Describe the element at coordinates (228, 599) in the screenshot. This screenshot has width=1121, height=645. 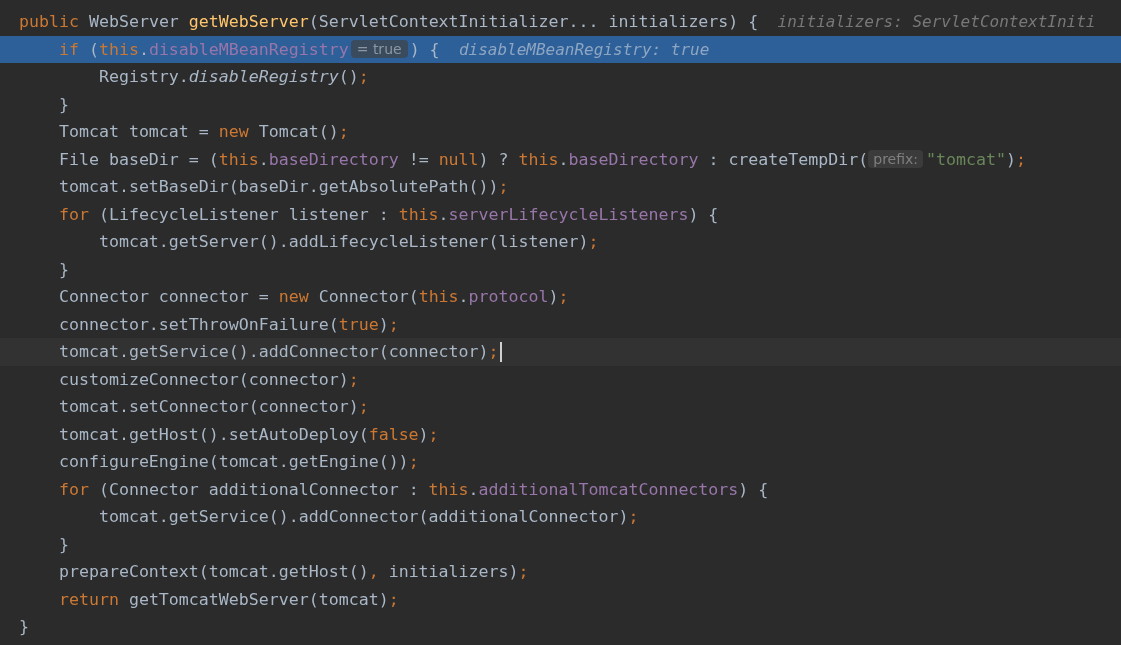
I see `code-text: return getTomcatWebServer(tomcat);` at that location.